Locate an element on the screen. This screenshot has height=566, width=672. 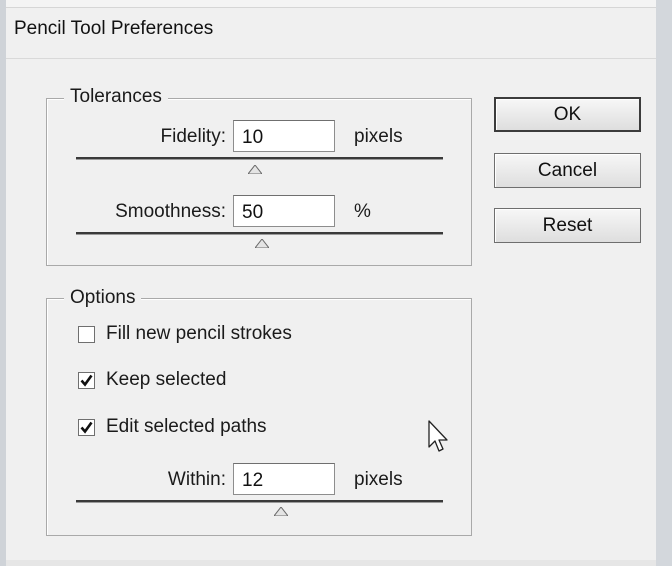
mouse-pointer-icon is located at coordinates (438, 436).